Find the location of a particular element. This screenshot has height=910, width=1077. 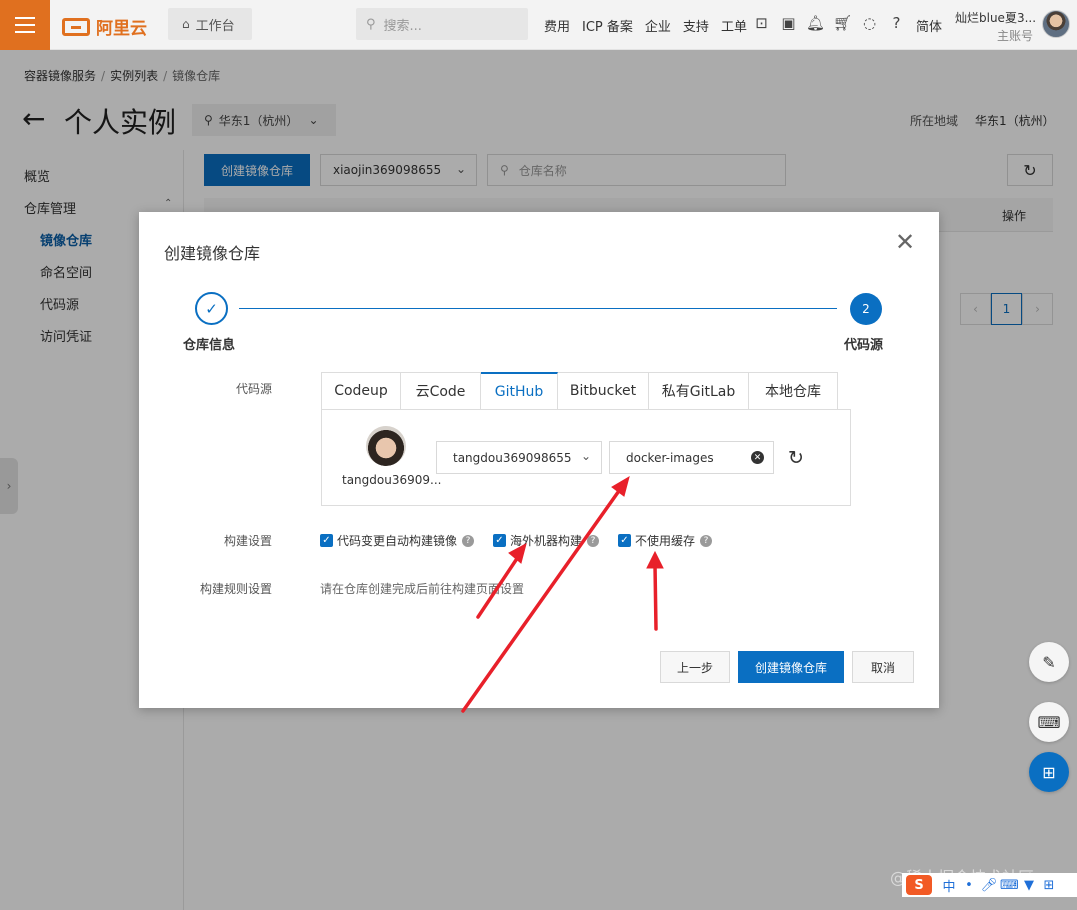

cart-icon: 🛒︎ is located at coordinates (842, 23).